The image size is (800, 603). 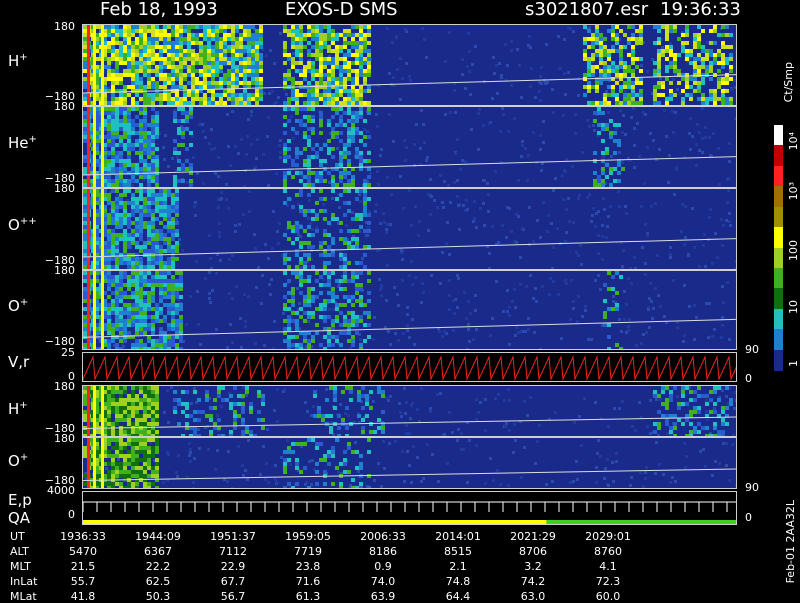 I want to click on ephem-cell: 63.9, so click(x=383, y=596).